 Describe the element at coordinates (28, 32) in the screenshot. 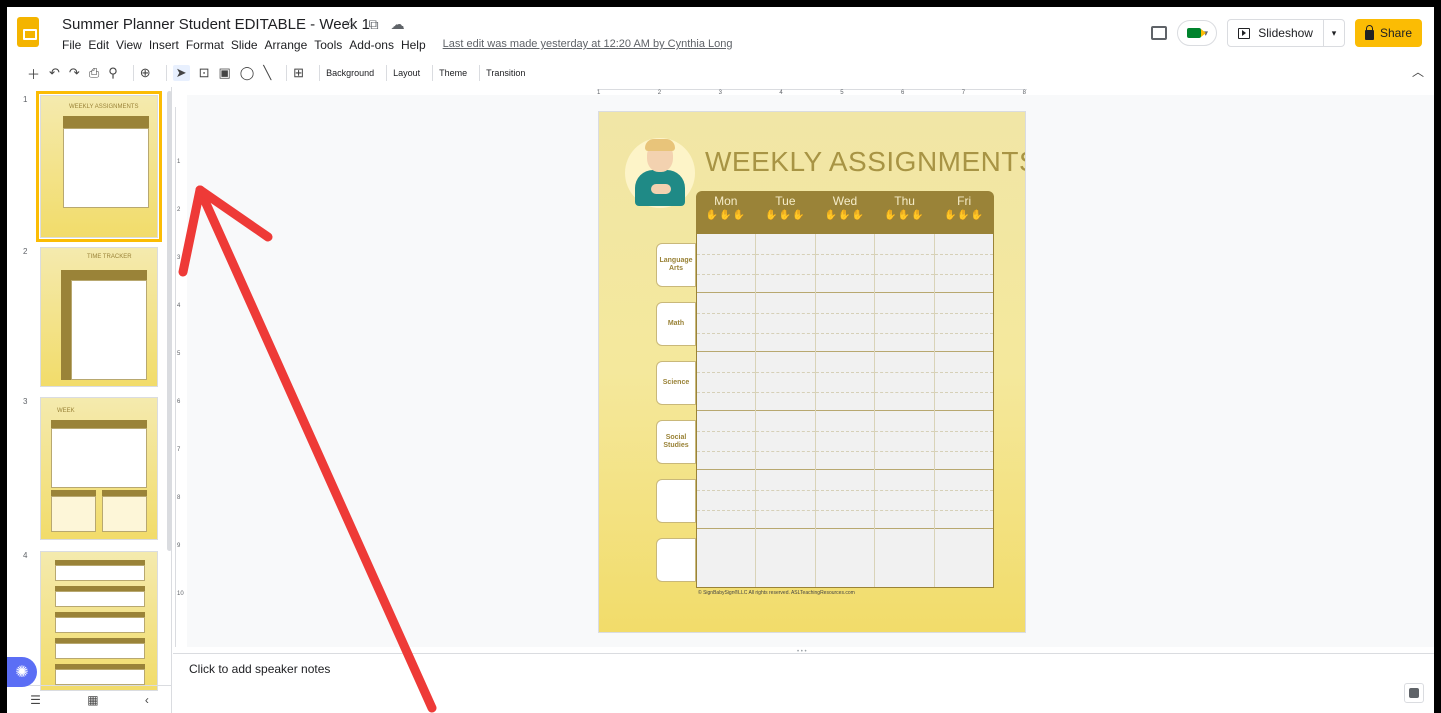

I see `slides-logo-icon` at that location.